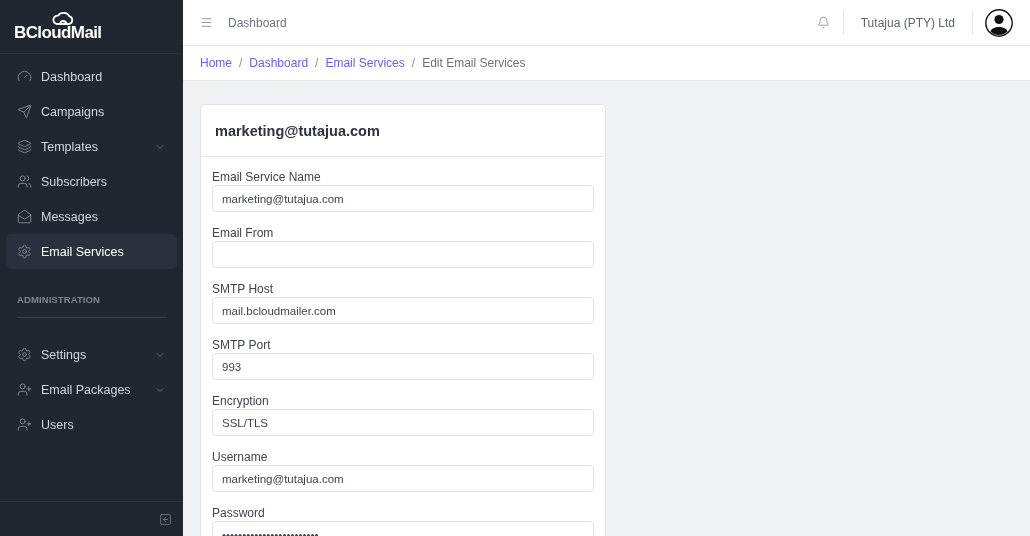  I want to click on gauge-icon, so click(24, 76).